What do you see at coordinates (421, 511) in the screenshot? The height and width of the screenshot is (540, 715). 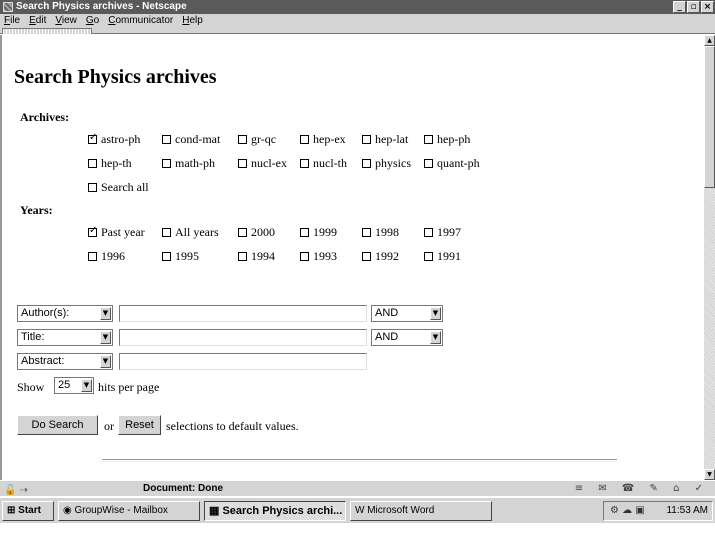 I see `taskbar-item-word: W Microsoft Word` at bounding box center [421, 511].